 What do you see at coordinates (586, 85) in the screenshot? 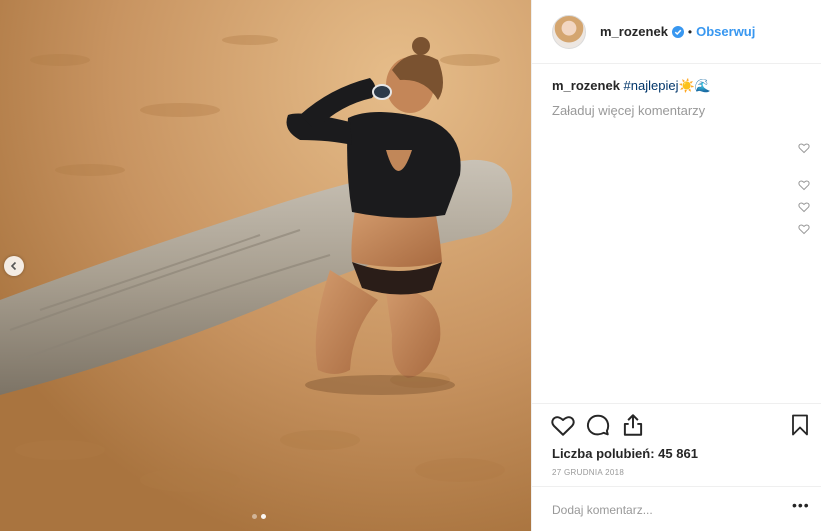
I see `caption-username: m_rozenek` at bounding box center [586, 85].